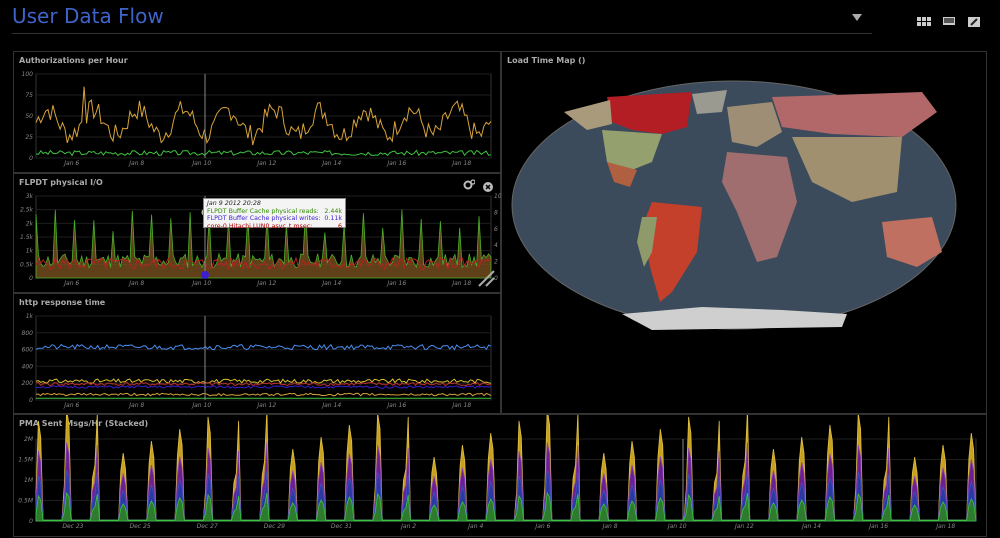 The image size is (1000, 538). What do you see at coordinates (28, 350) in the screenshot?
I see `y-tick-label: 600` at bounding box center [28, 350].